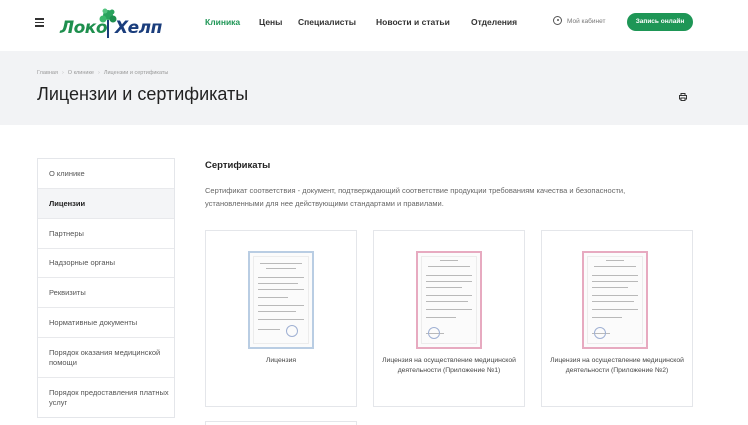 The width and height of the screenshot is (748, 425). I want to click on user-icon, so click(557, 20).